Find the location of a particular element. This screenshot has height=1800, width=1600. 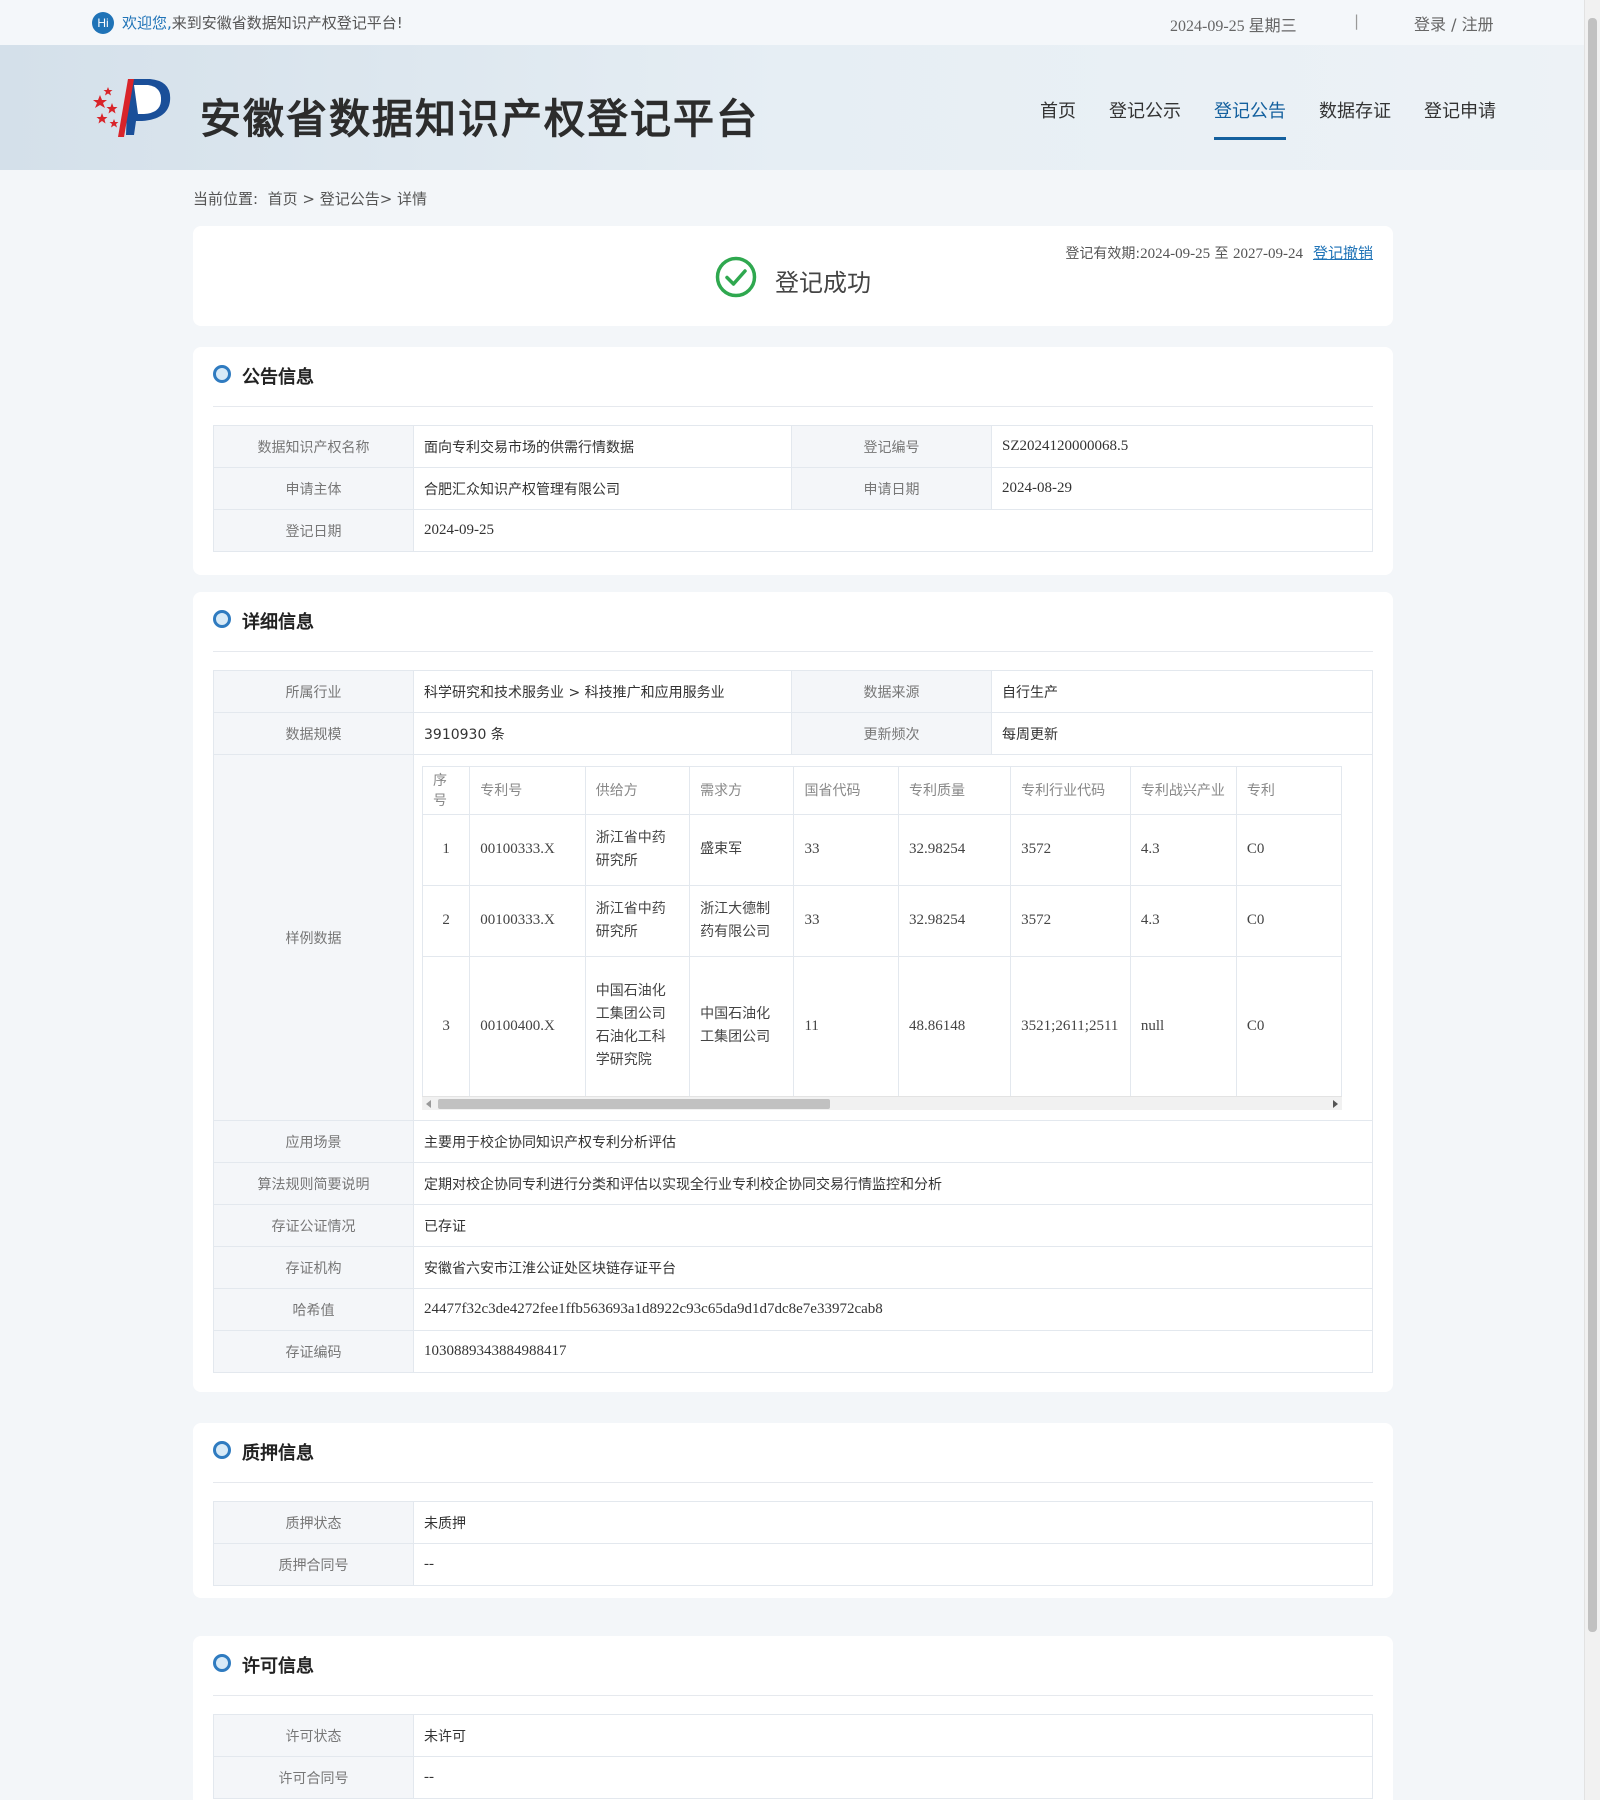

column-header: 专利 is located at coordinates (1288, 790).